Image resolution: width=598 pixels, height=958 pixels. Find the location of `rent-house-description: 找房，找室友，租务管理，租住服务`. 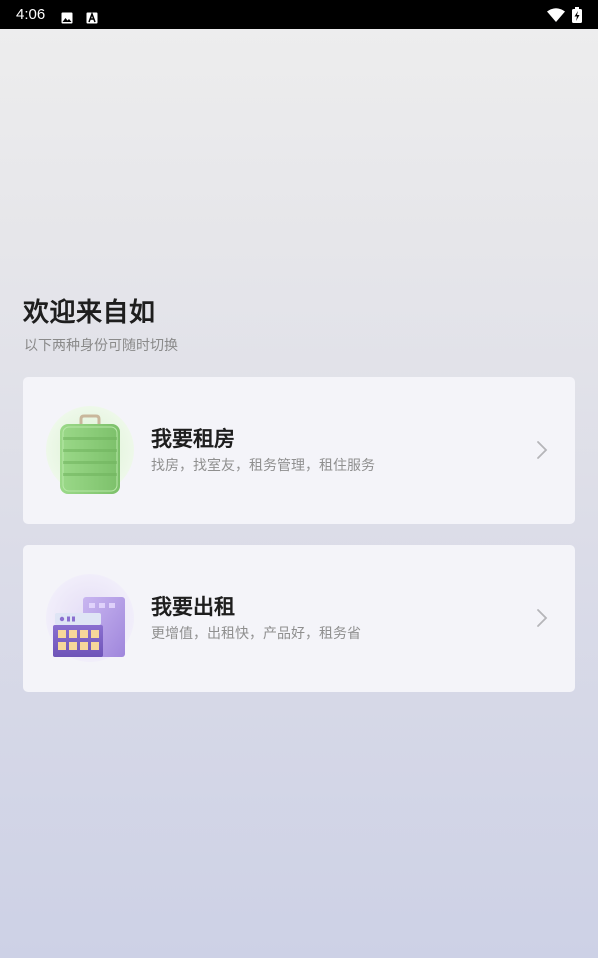

rent-house-description: 找房，找室友，租务管理，租住服务 is located at coordinates (263, 466).